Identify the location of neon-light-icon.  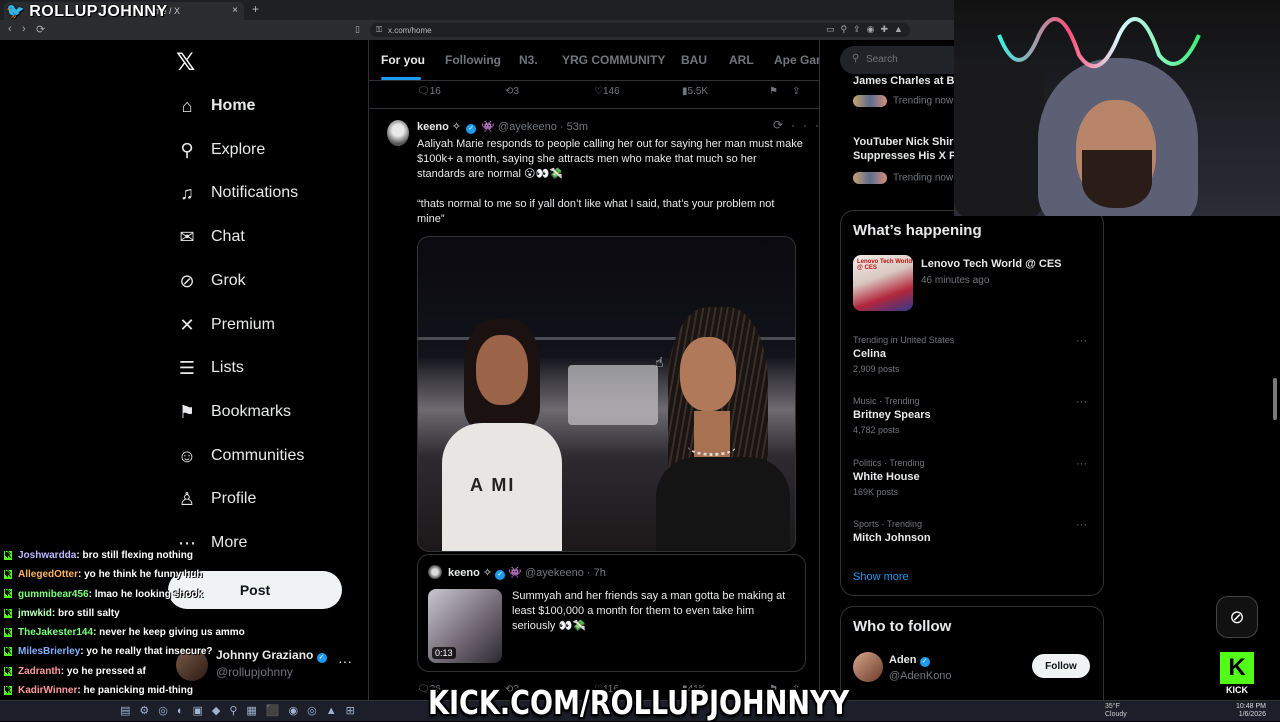
(1099, 43).